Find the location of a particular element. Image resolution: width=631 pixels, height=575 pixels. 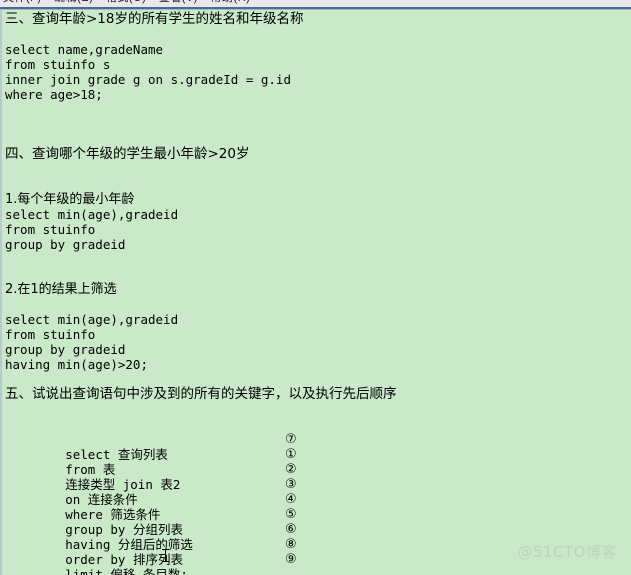

code-line: select name,gradeName is located at coordinates (84, 49).